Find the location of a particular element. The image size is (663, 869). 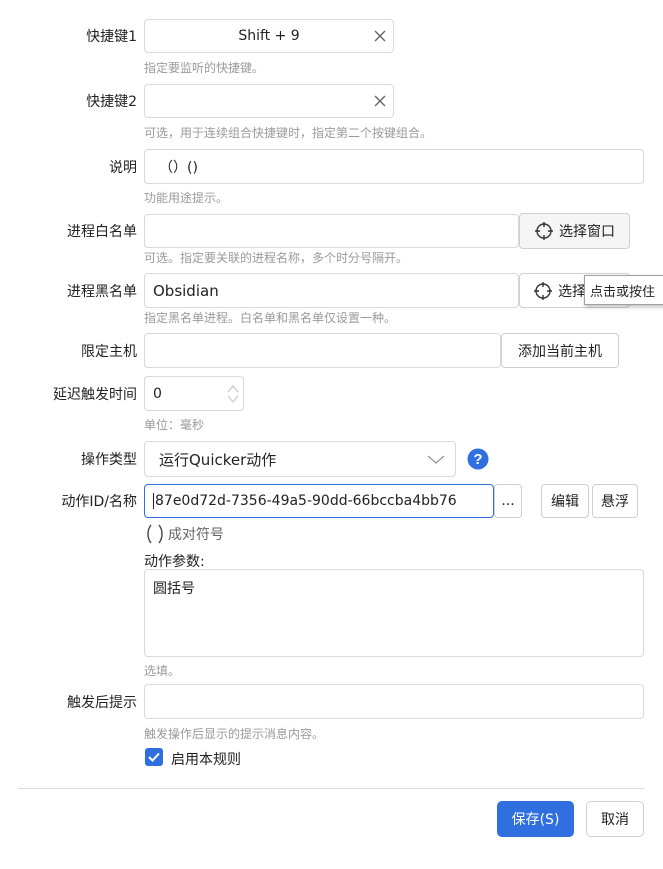

action-name-row: 成对符号 is located at coordinates (184, 534).